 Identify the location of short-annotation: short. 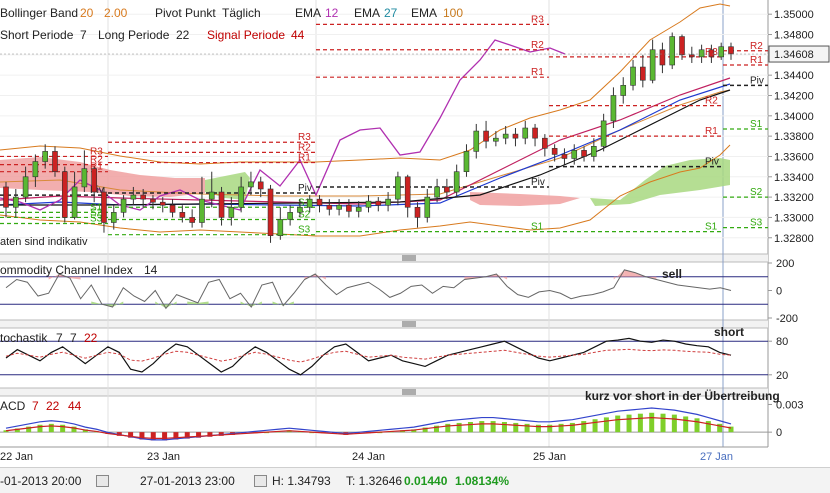
(729, 332).